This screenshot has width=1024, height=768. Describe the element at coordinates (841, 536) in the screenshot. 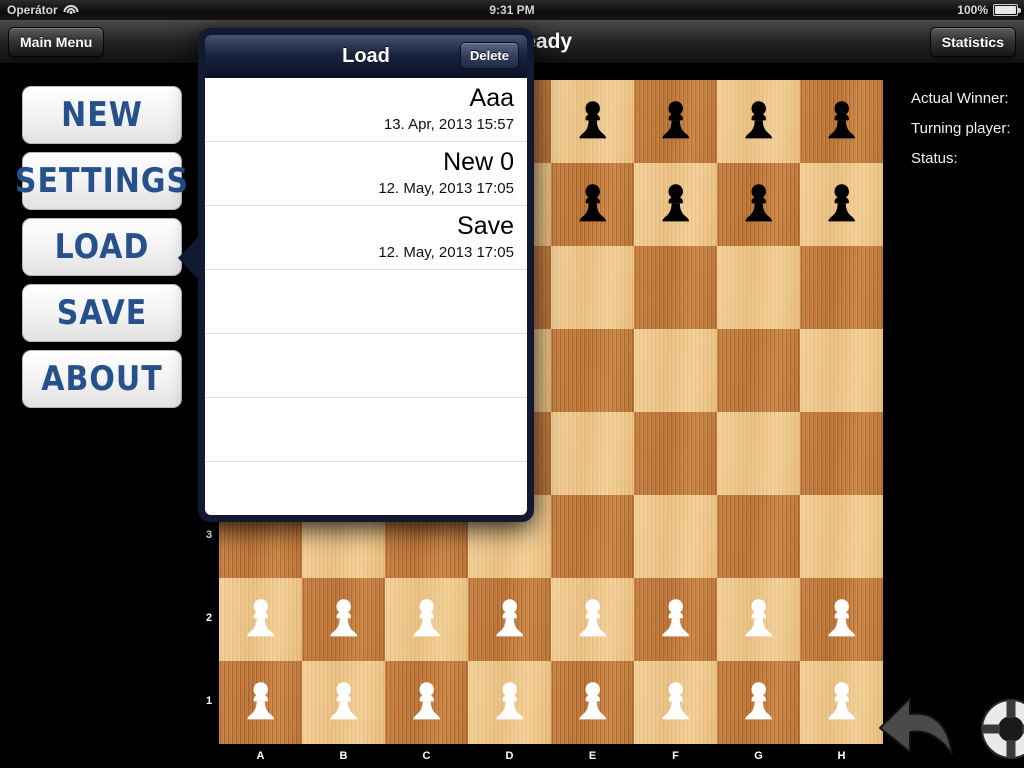

I see `board-square-H3` at that location.